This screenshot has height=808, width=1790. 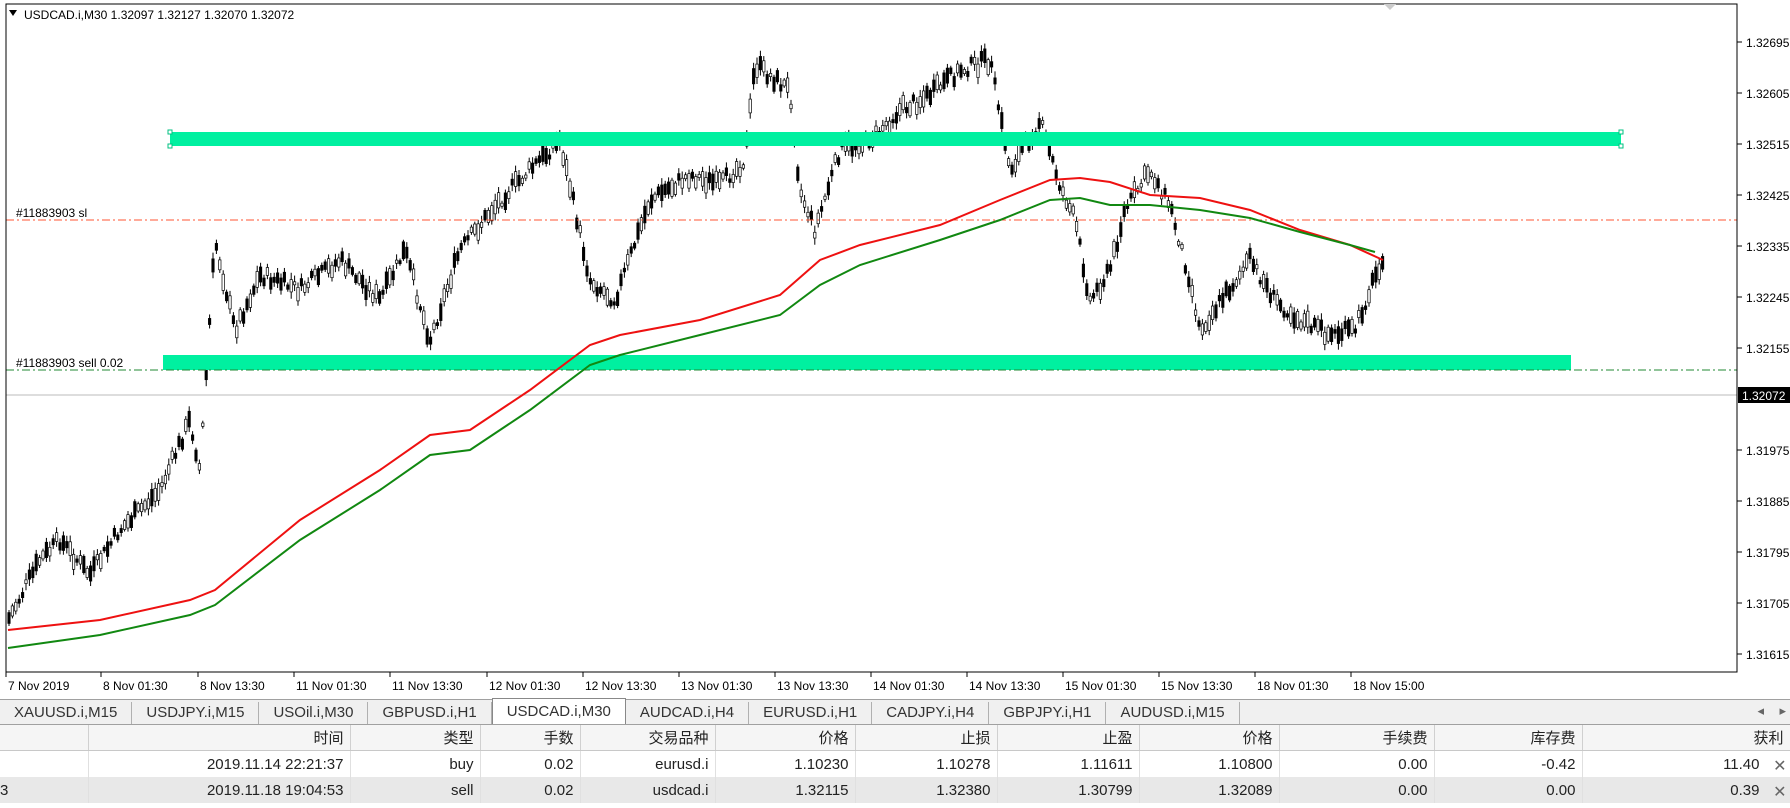 I want to click on column-header: 手续费, so click(x=1357, y=738).